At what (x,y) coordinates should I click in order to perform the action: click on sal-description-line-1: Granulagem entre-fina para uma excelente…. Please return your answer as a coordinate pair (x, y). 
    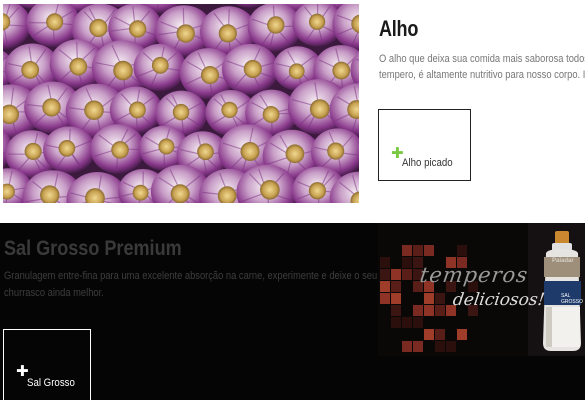
    Looking at the image, I should click on (191, 276).